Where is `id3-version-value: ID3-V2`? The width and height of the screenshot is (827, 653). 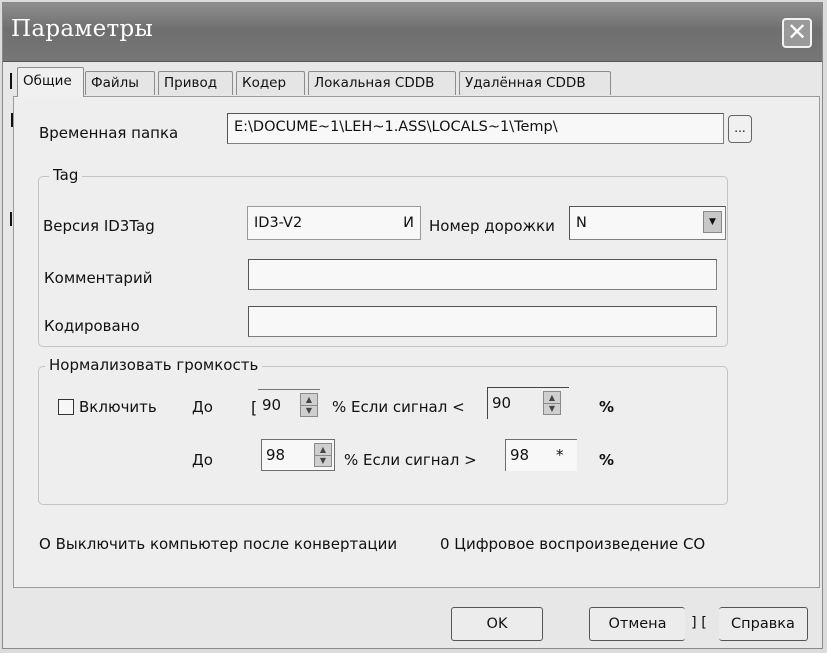 id3-version-value: ID3-V2 is located at coordinates (278, 223).